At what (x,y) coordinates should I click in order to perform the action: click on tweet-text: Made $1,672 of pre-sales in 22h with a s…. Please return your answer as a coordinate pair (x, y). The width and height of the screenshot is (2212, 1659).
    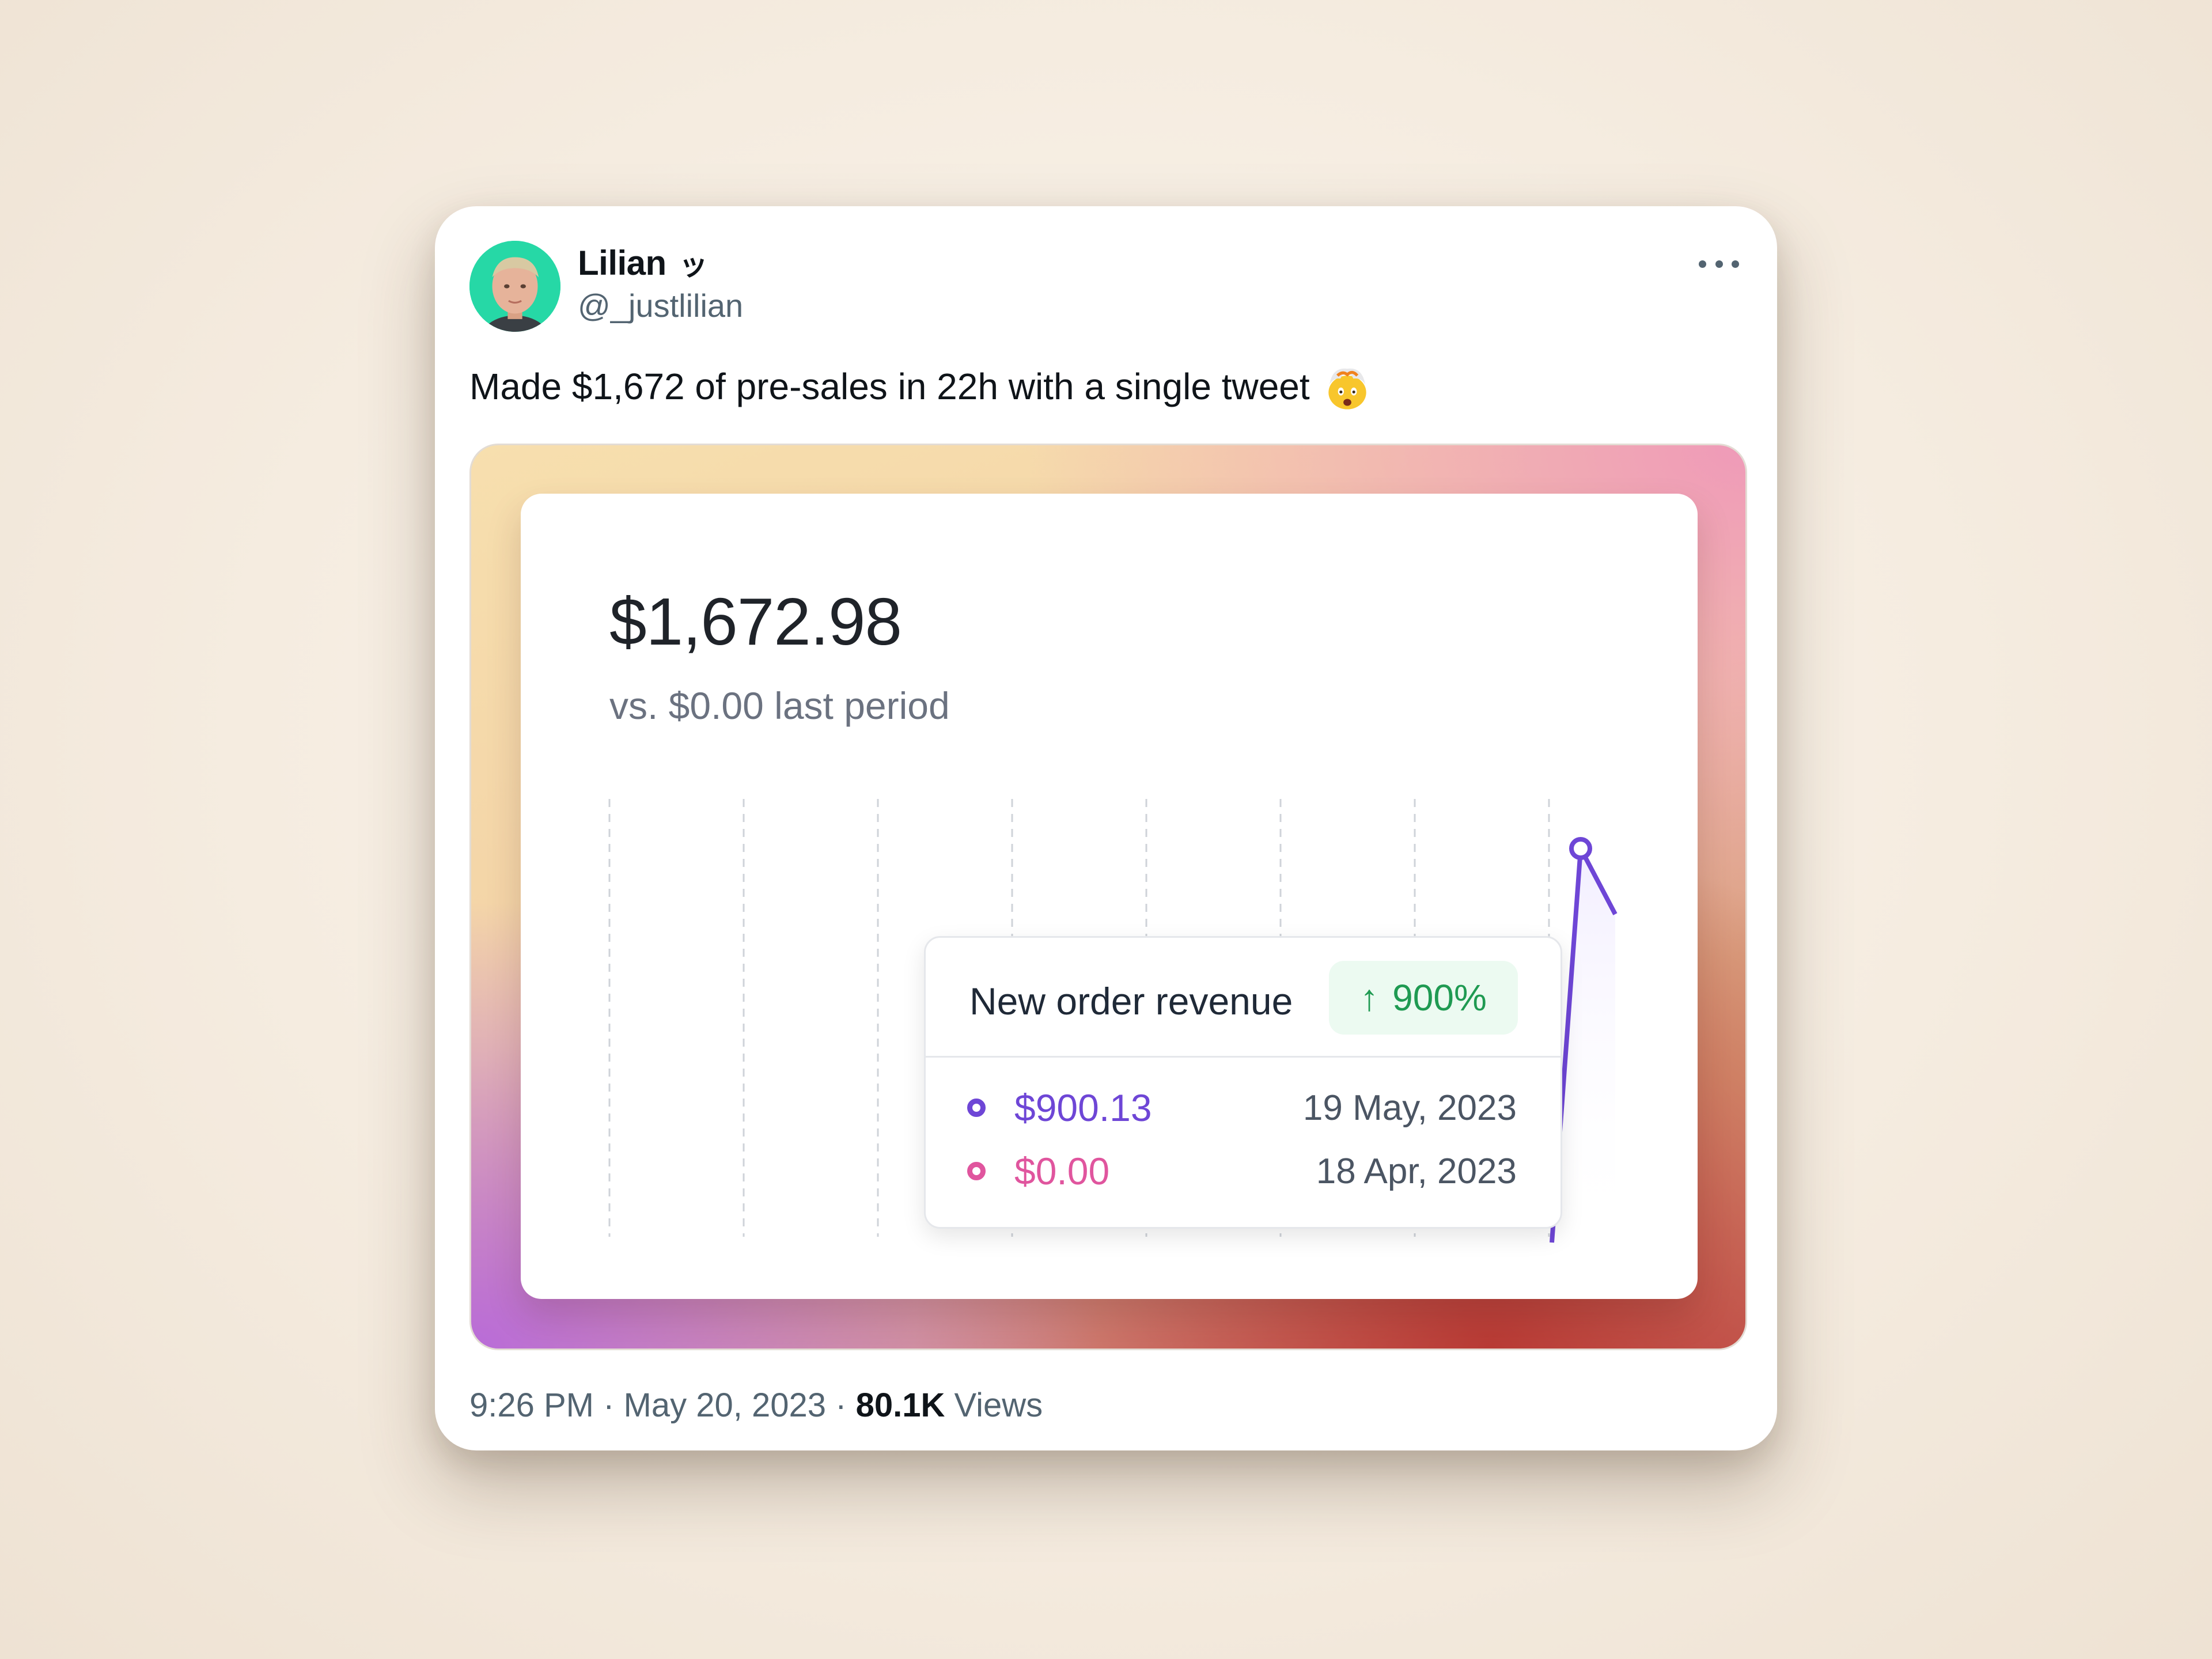
    Looking at the image, I should click on (920, 386).